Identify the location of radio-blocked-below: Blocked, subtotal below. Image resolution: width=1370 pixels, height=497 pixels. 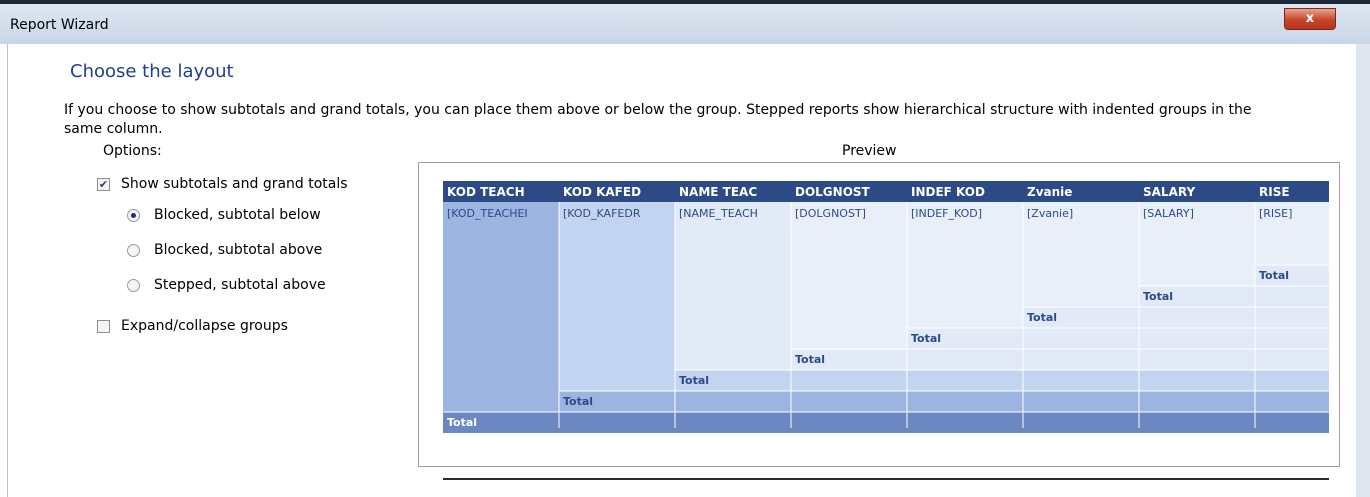
(224, 215).